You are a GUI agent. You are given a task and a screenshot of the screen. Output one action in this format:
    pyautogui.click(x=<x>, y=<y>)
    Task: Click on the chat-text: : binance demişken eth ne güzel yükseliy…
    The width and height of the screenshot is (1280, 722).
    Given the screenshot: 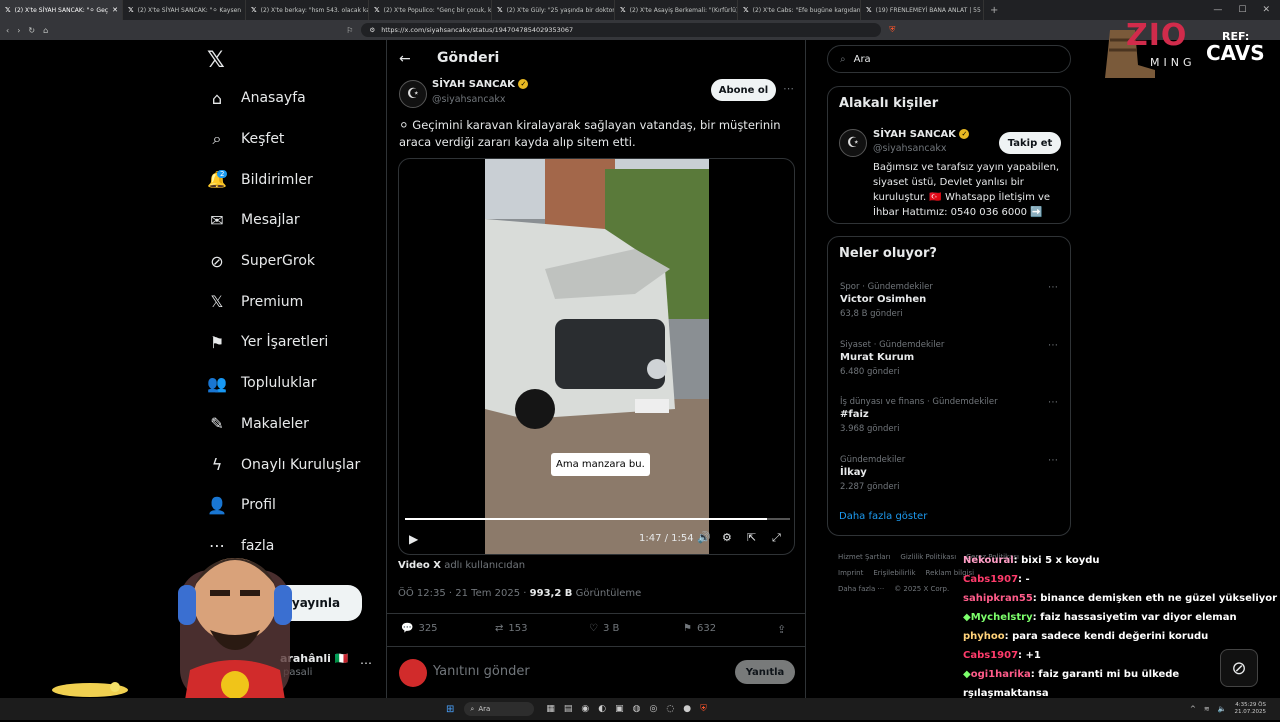 What is the action you would take?
    pyautogui.click(x=1156, y=598)
    